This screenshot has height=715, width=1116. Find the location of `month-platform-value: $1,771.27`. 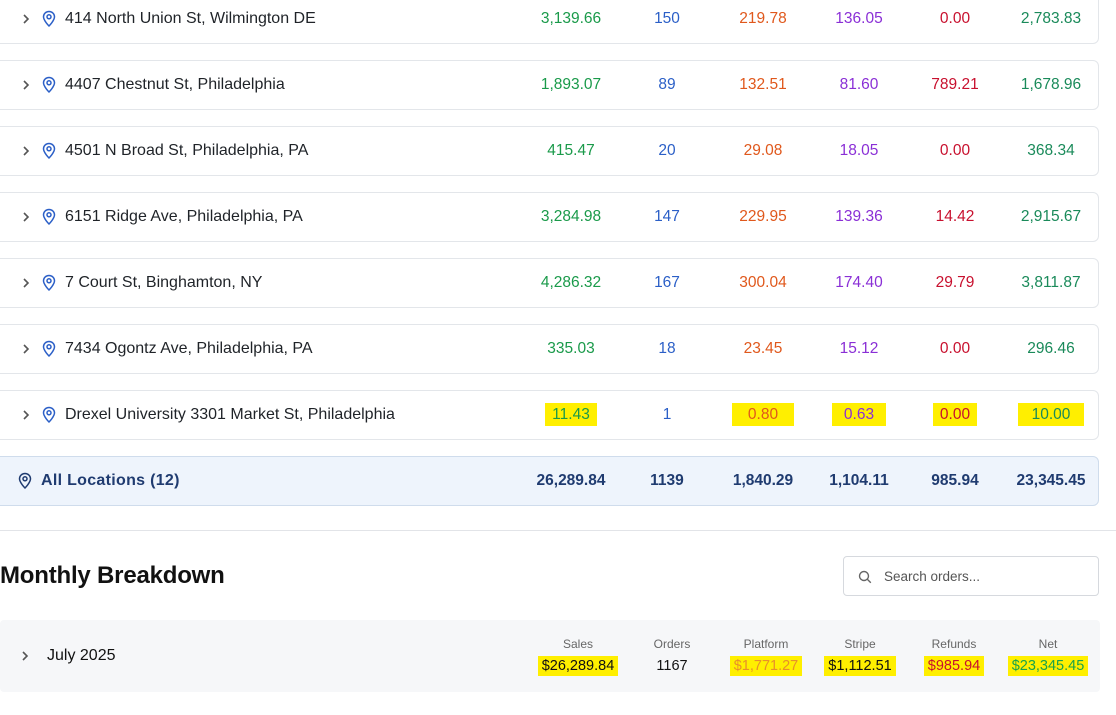

month-platform-value: $1,771.27 is located at coordinates (766, 666).